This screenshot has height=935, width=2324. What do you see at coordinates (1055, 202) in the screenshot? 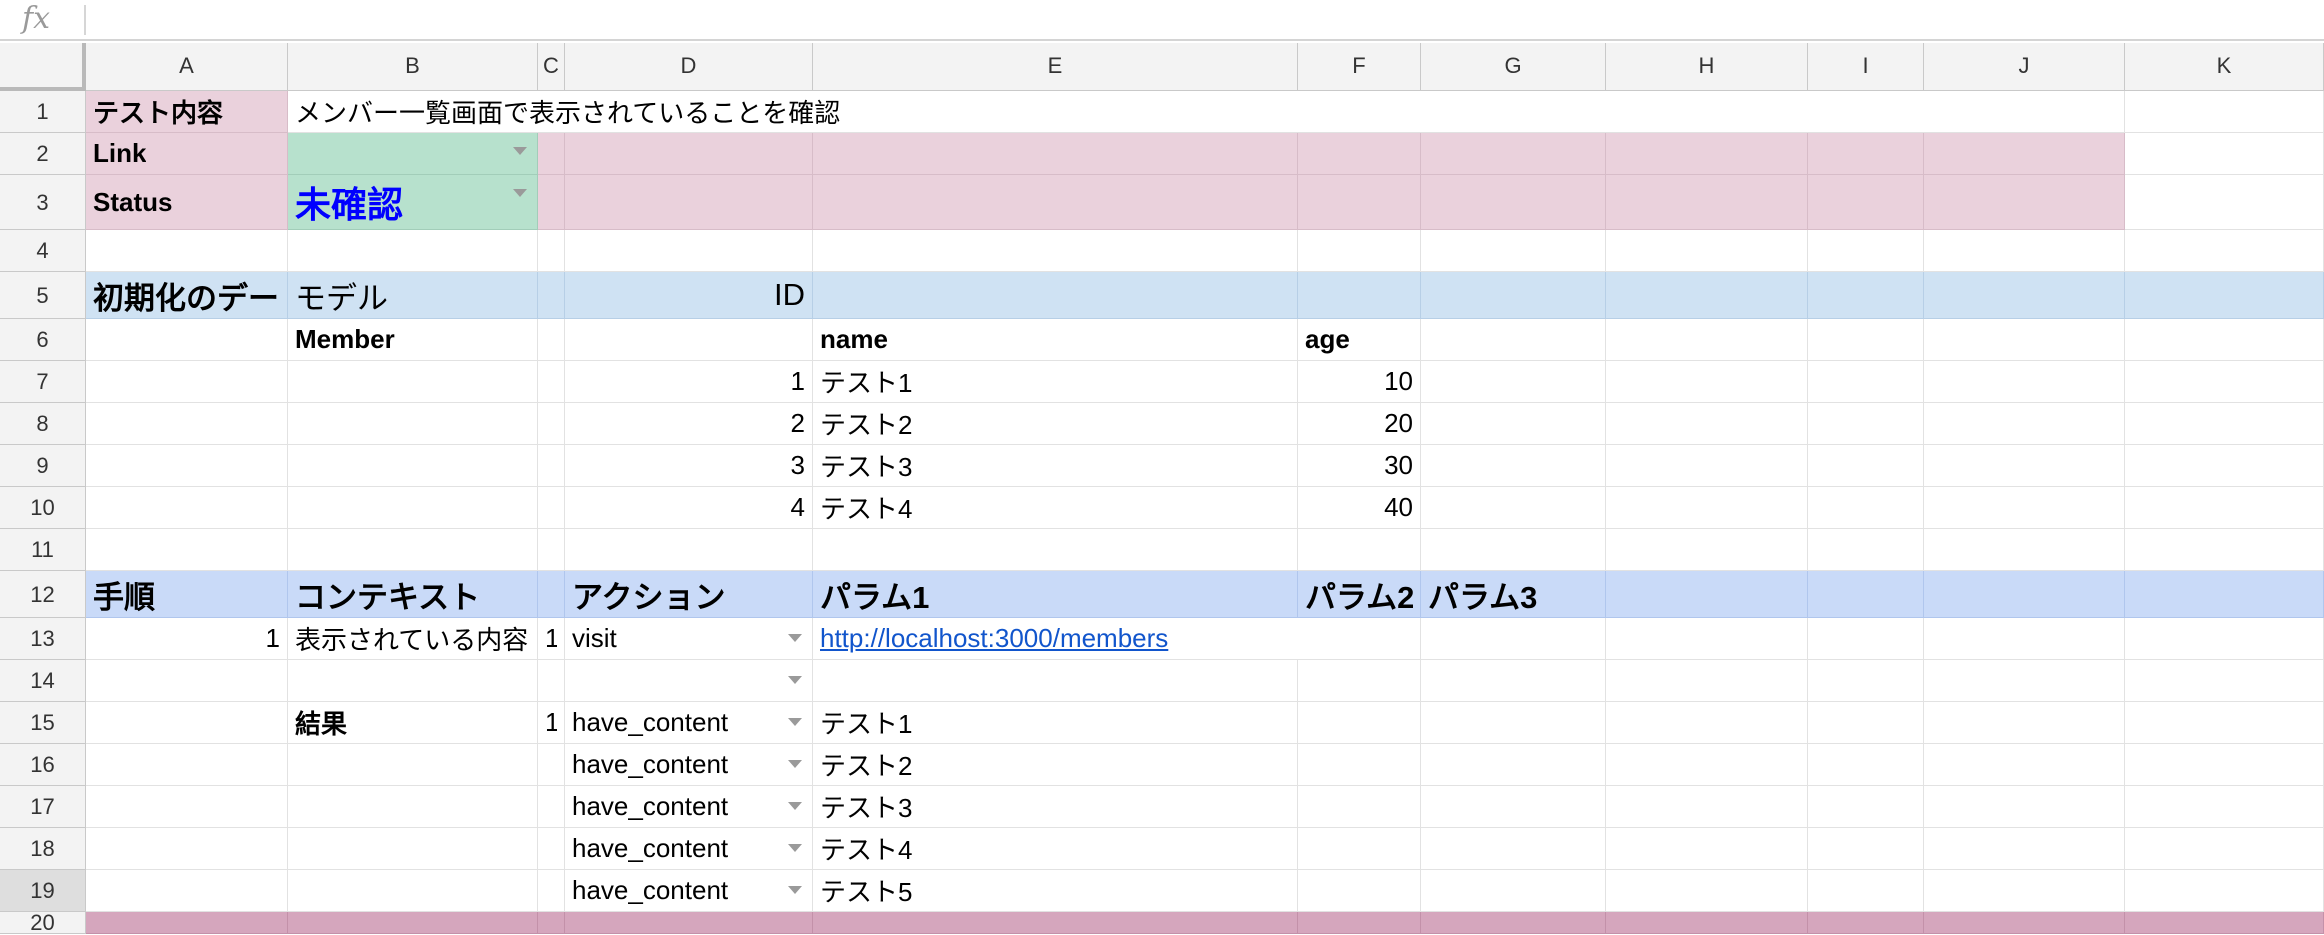
I see `cell-e3` at bounding box center [1055, 202].